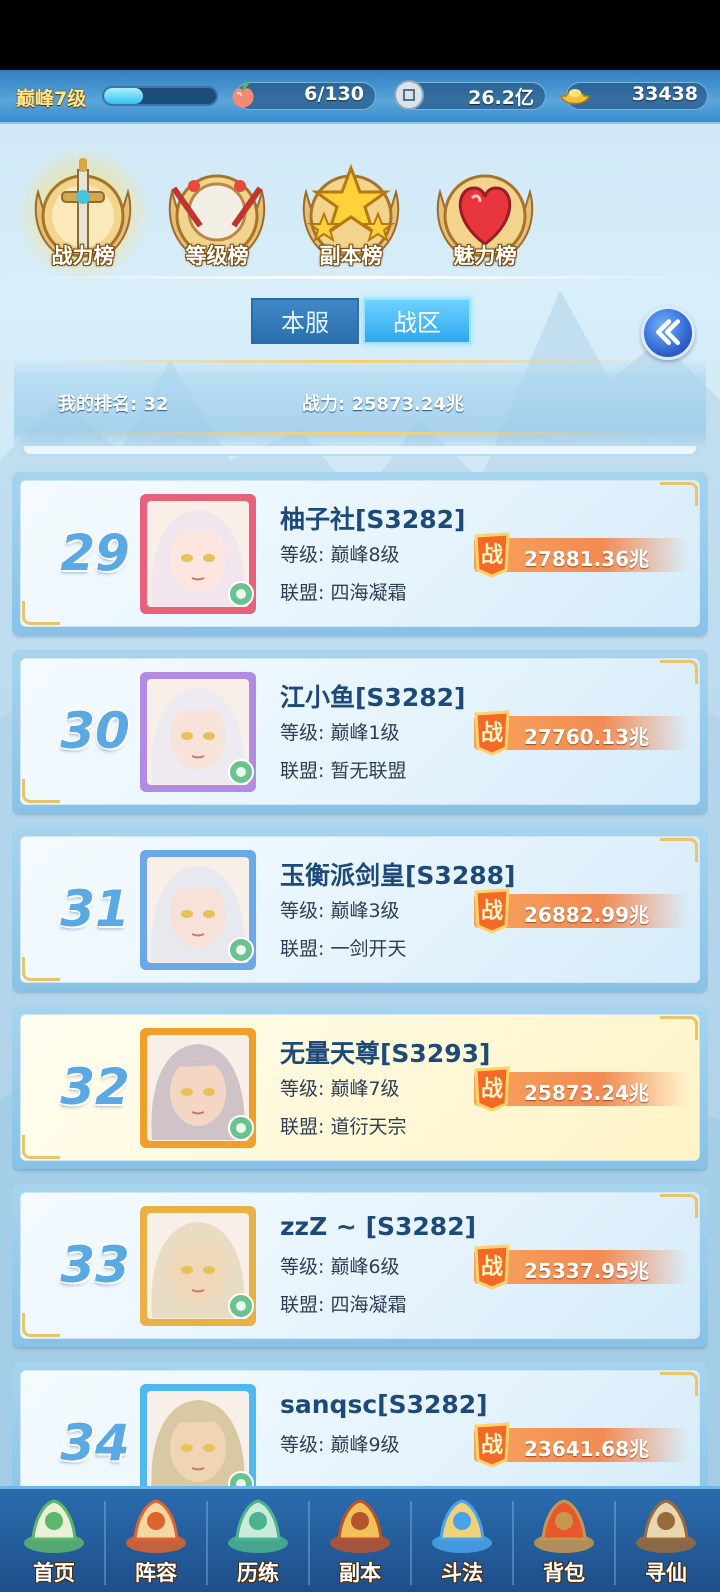 The width and height of the screenshot is (720, 1592). I want to click on player-name: 柚子社[S3282], so click(373, 519).